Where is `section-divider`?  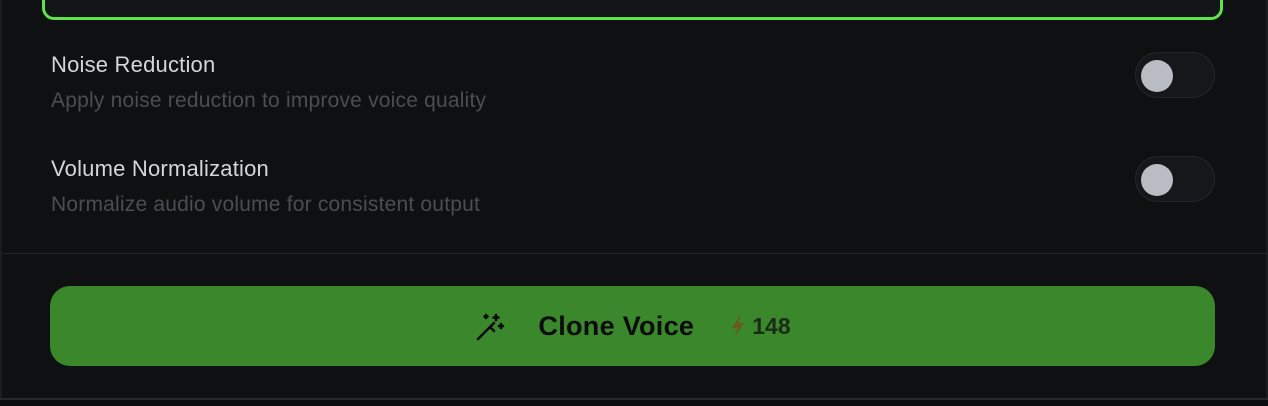
section-divider is located at coordinates (634, 253).